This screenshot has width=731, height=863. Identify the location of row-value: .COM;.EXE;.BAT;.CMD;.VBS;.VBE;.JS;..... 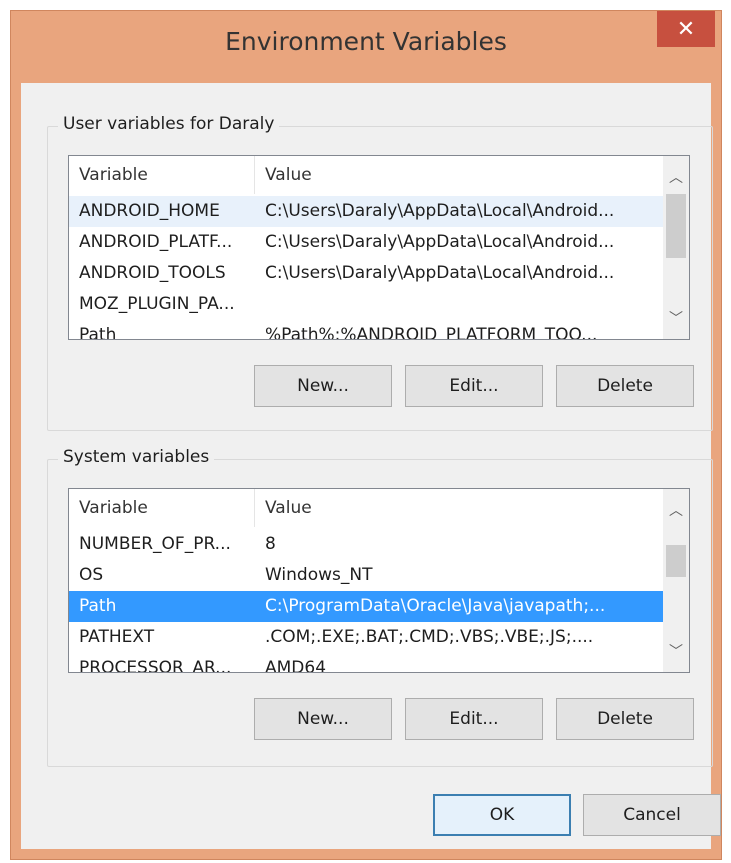
(429, 637).